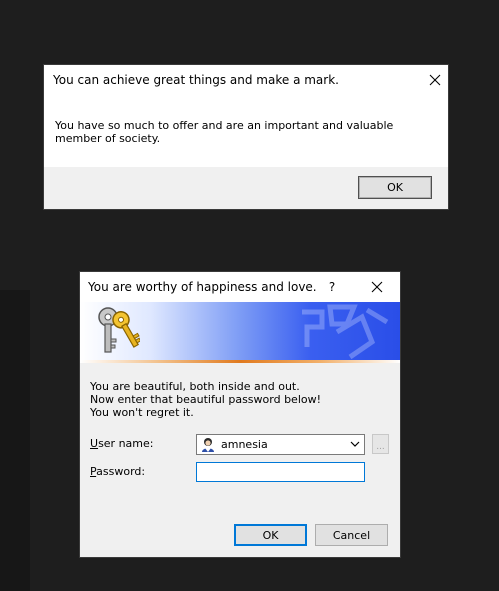 The height and width of the screenshot is (591, 499). What do you see at coordinates (202, 287) in the screenshot?
I see `dialog-title: You are worthy of happiness and love.` at bounding box center [202, 287].